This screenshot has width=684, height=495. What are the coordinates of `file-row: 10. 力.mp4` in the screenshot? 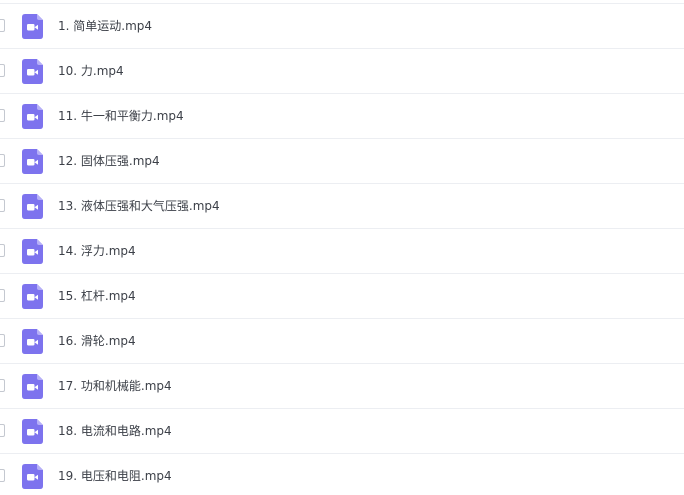 It's located at (342, 71).